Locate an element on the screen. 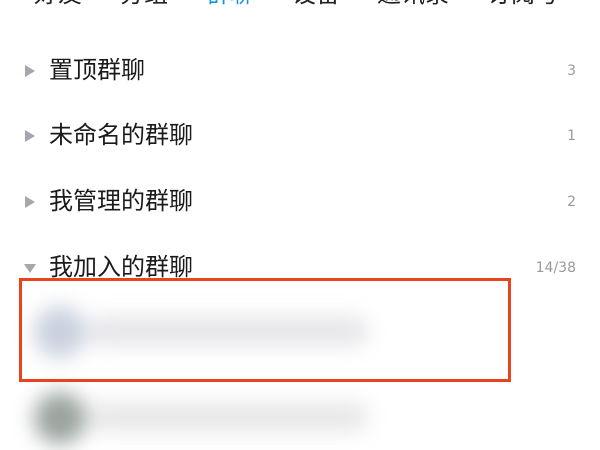  group-title: 未命名的群聊 is located at coordinates (121, 135).